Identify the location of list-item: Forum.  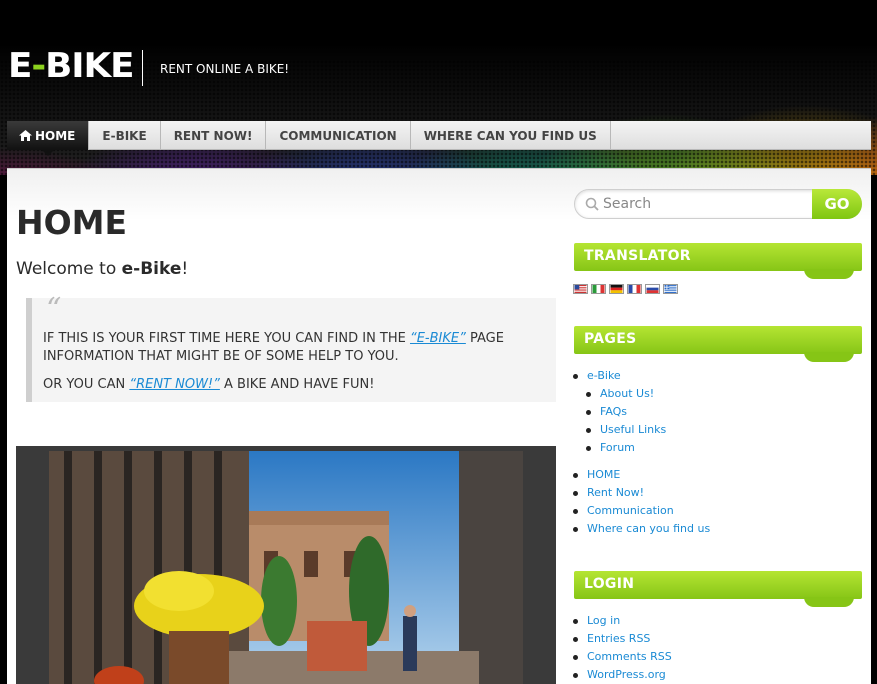
(641, 448).